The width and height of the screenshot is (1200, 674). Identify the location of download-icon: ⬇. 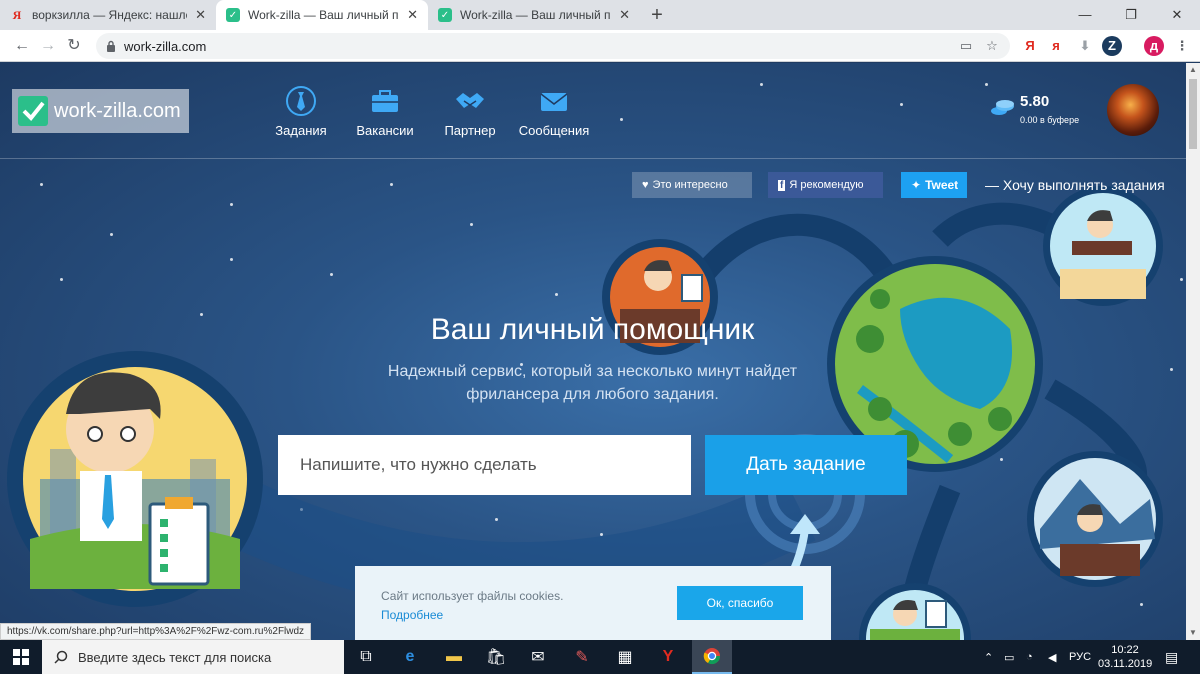
(1085, 46).